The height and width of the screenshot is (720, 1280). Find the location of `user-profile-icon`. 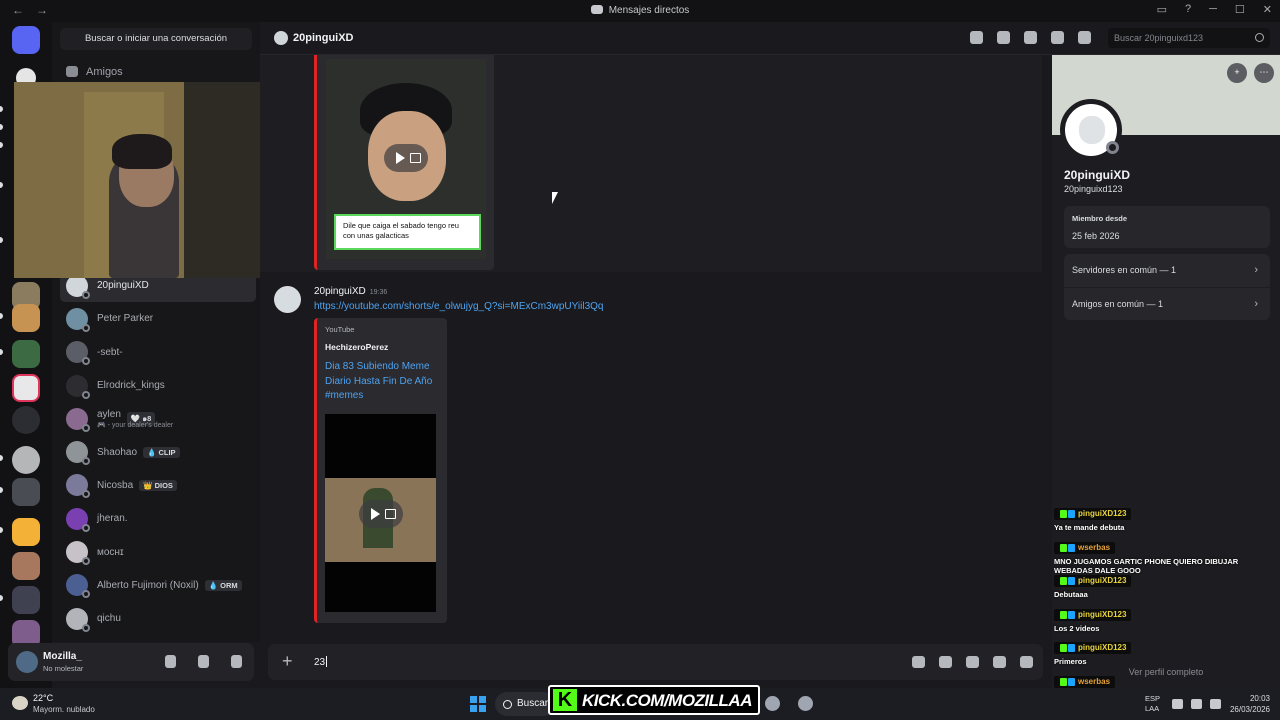

user-profile-icon is located at coordinates (1084, 37).